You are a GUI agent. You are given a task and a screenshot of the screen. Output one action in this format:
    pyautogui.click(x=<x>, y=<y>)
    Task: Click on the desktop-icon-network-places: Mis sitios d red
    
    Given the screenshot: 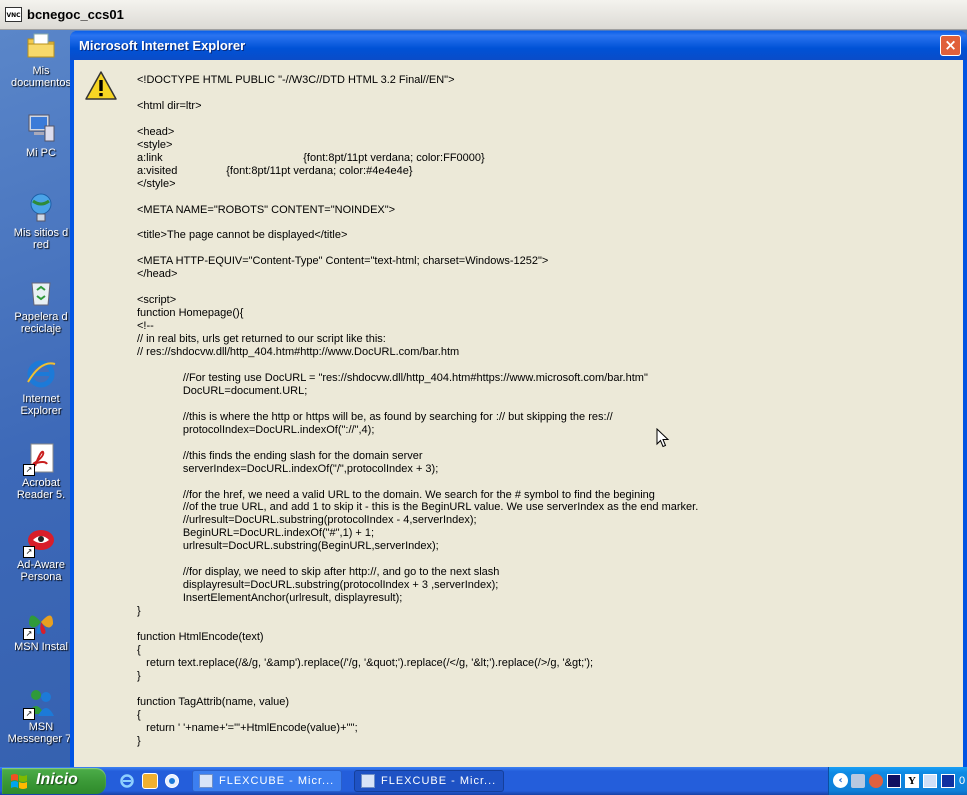 What is the action you would take?
    pyautogui.click(x=41, y=221)
    